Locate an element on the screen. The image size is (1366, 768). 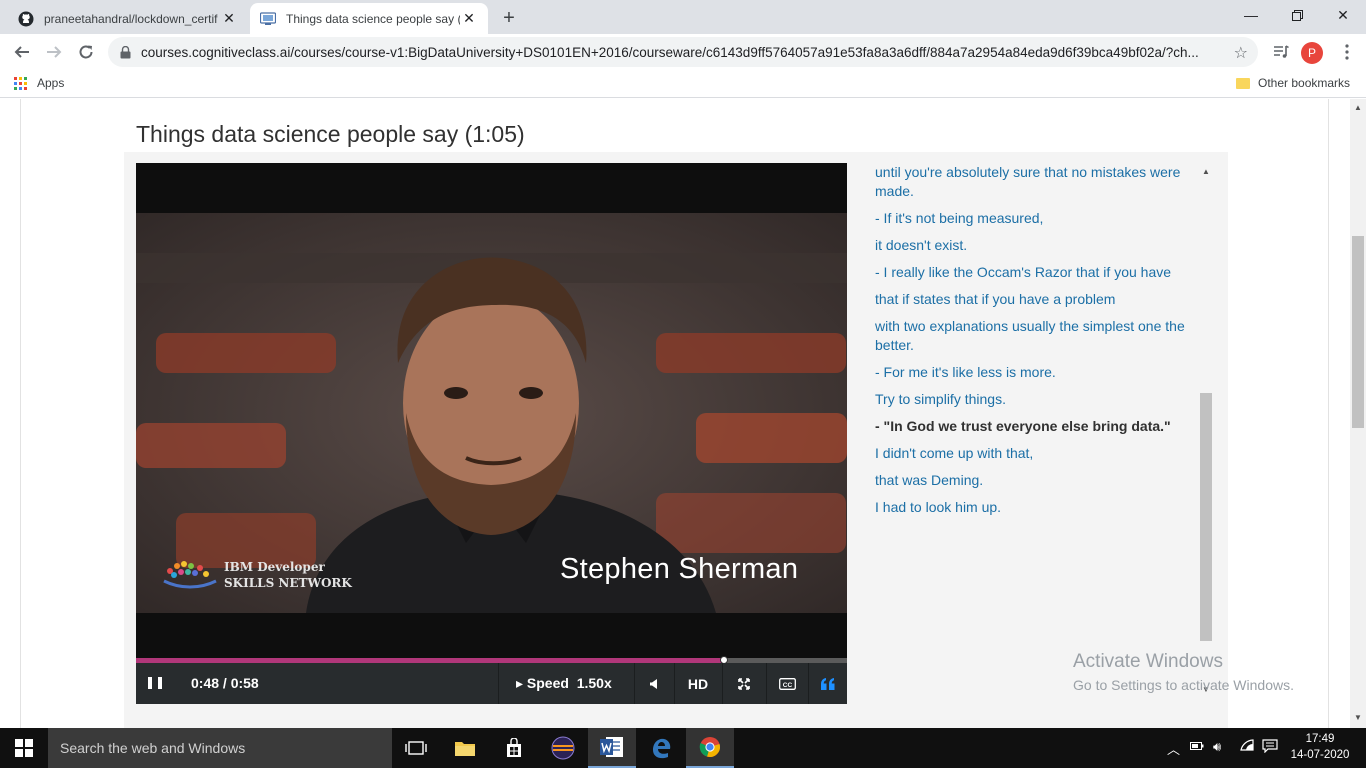
speed-button: ▸ Speed 1.50x is located at coordinates (564, 683).